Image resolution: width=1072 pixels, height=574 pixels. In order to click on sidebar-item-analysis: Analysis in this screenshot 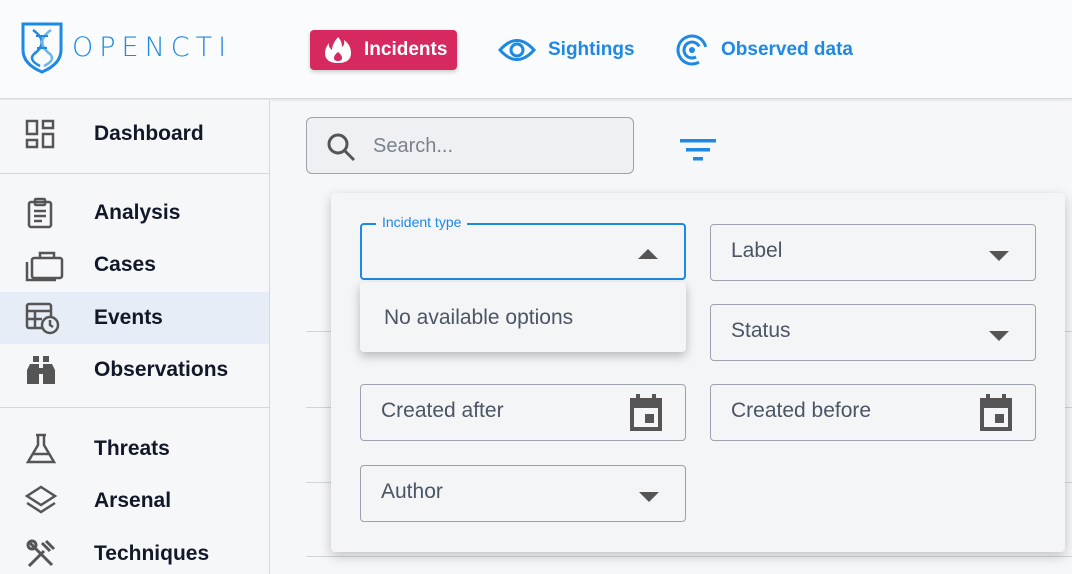, I will do `click(134, 213)`.